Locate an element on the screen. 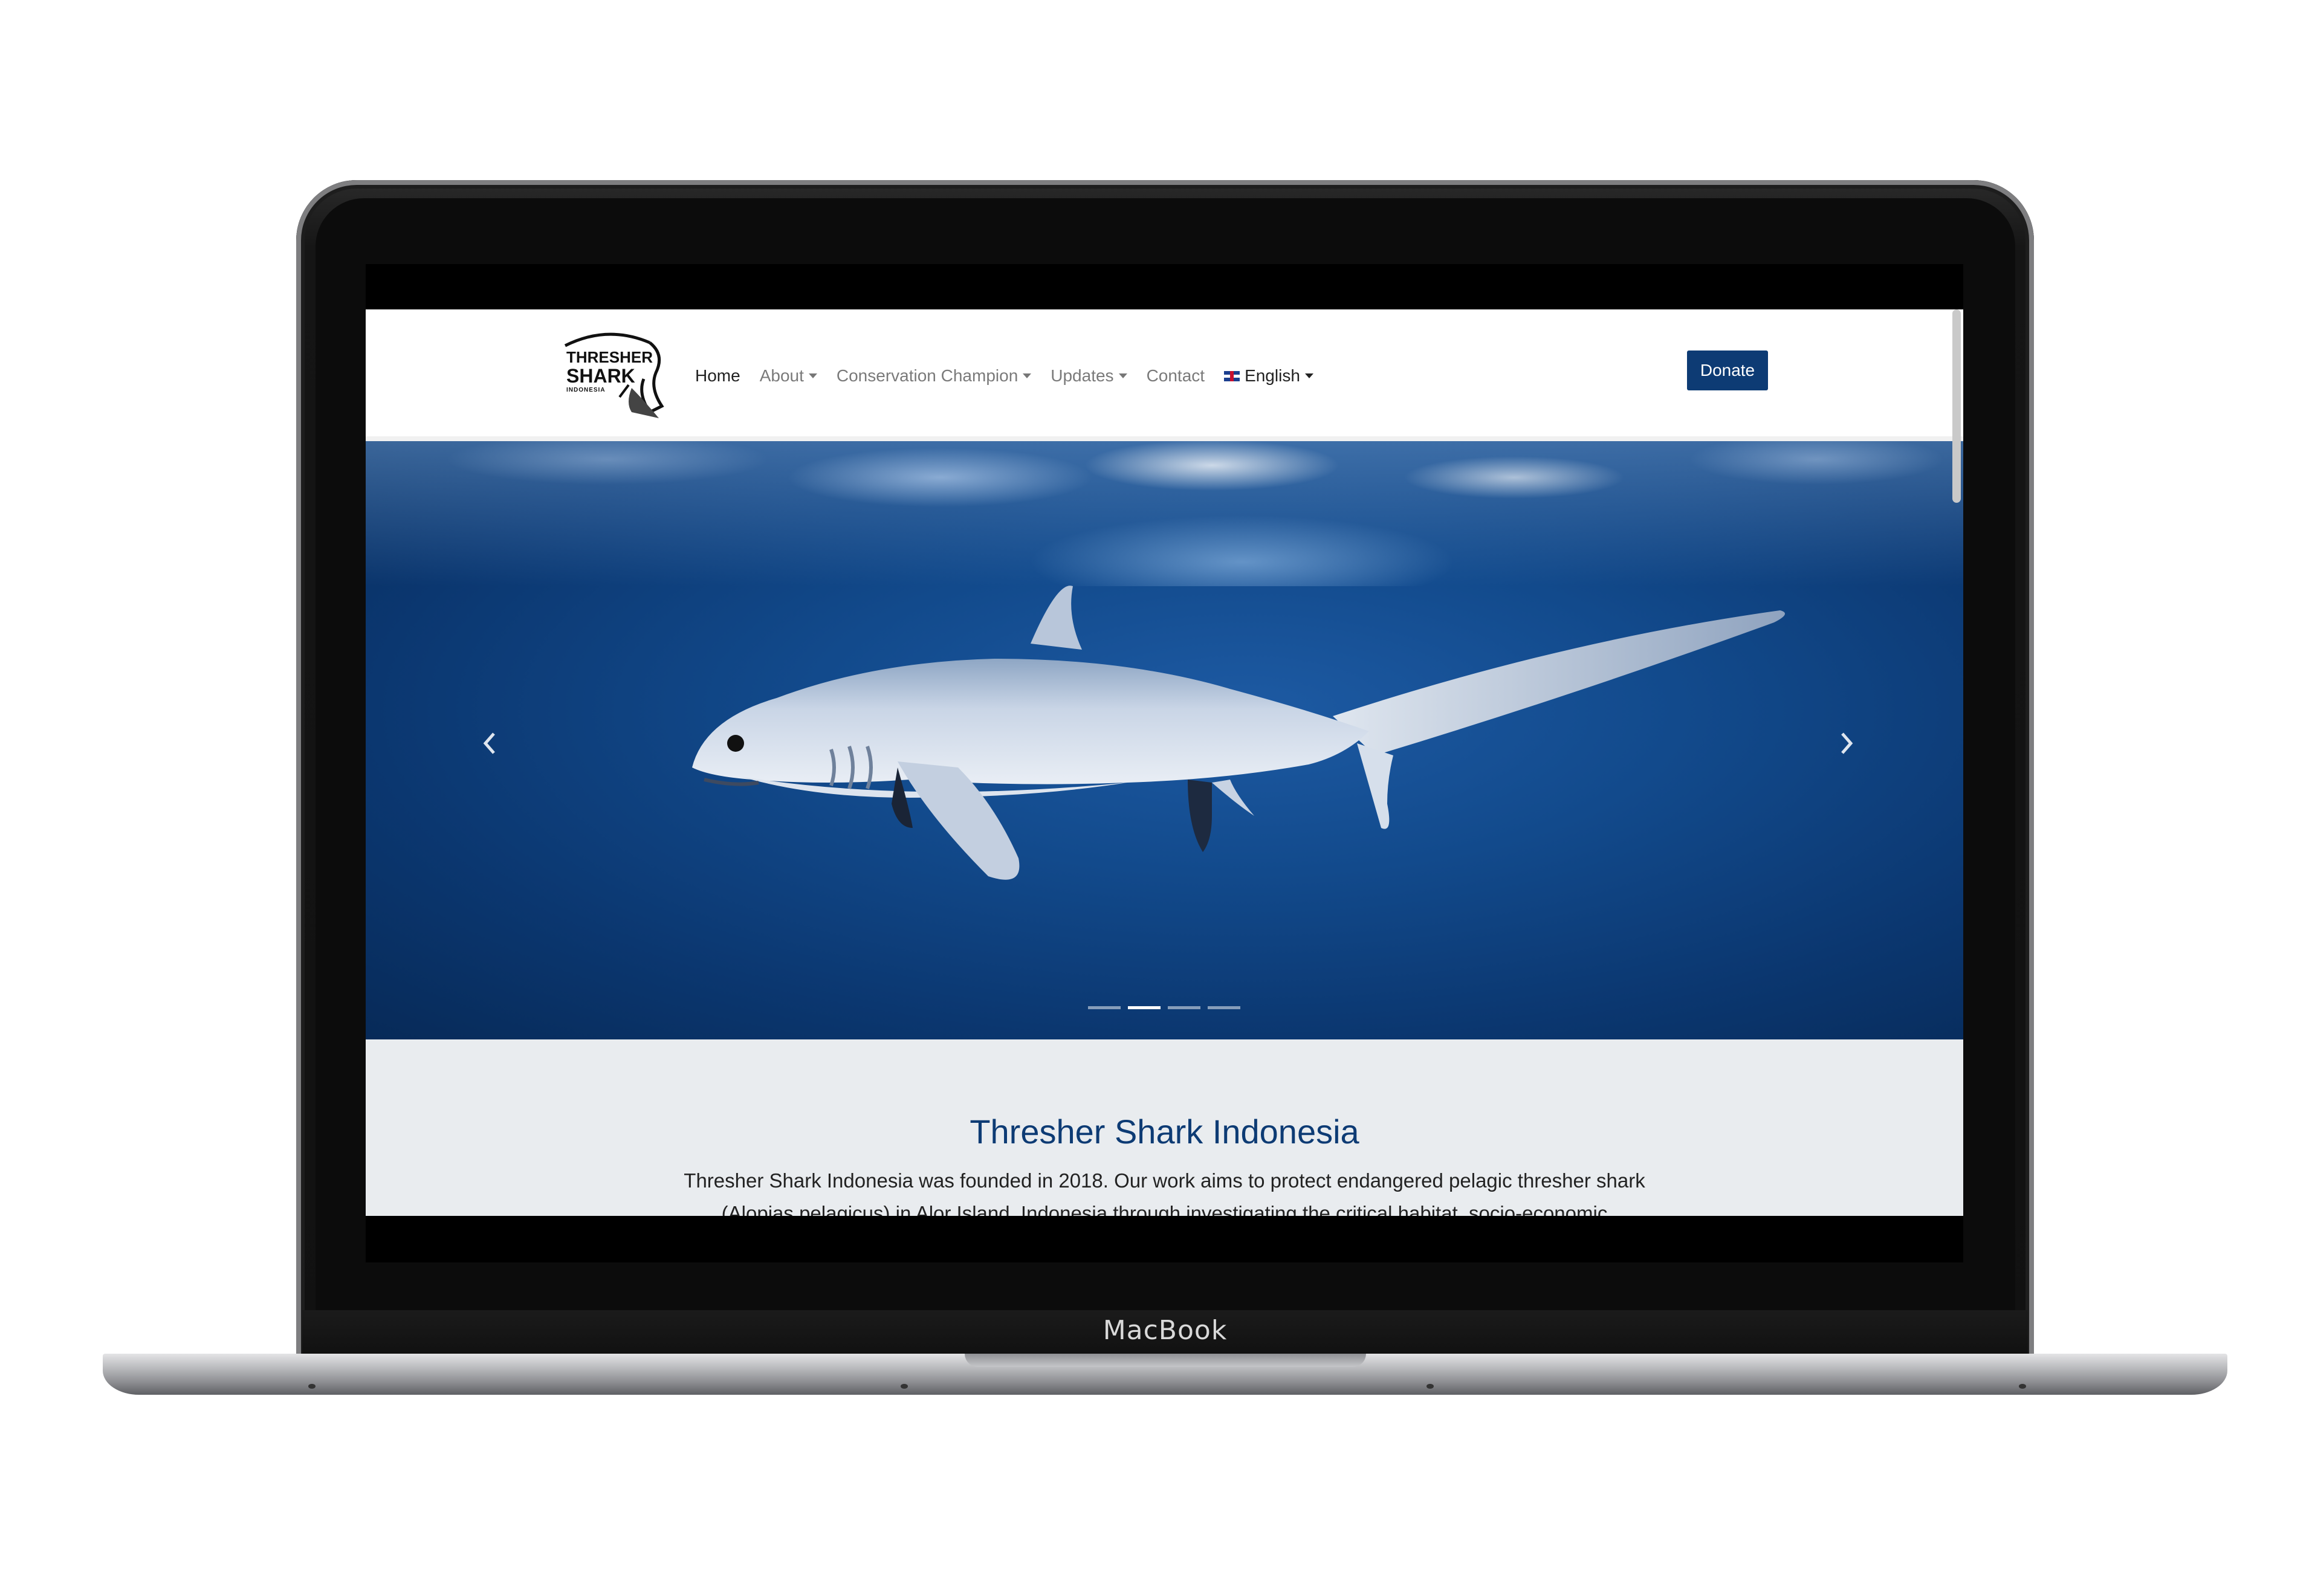 The image size is (2312, 1596). site-logo: THRESHER SHARK INDONESIA is located at coordinates (616, 372).